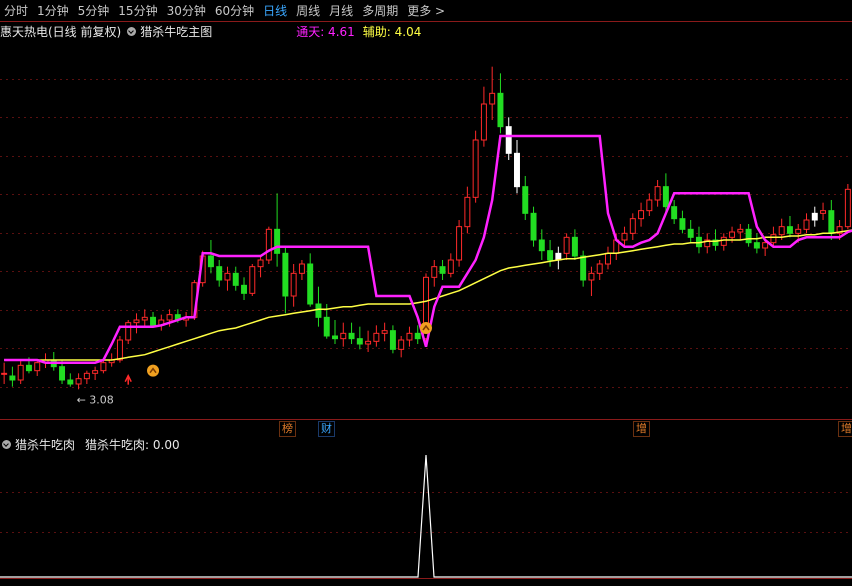 Image resolution: width=852 pixels, height=586 pixels. What do you see at coordinates (6, 444) in the screenshot?
I see `sub-indicator-menu-icon` at bounding box center [6, 444].